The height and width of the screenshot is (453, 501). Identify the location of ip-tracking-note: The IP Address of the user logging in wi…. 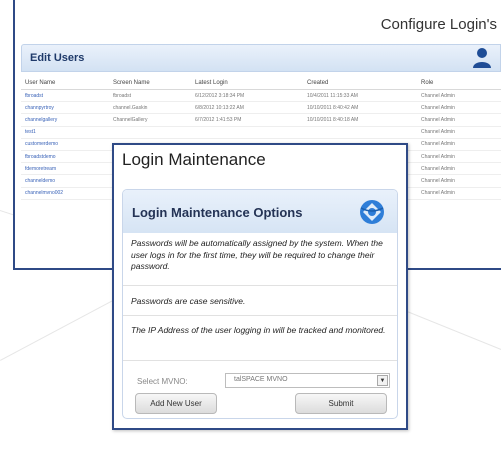
(258, 330).